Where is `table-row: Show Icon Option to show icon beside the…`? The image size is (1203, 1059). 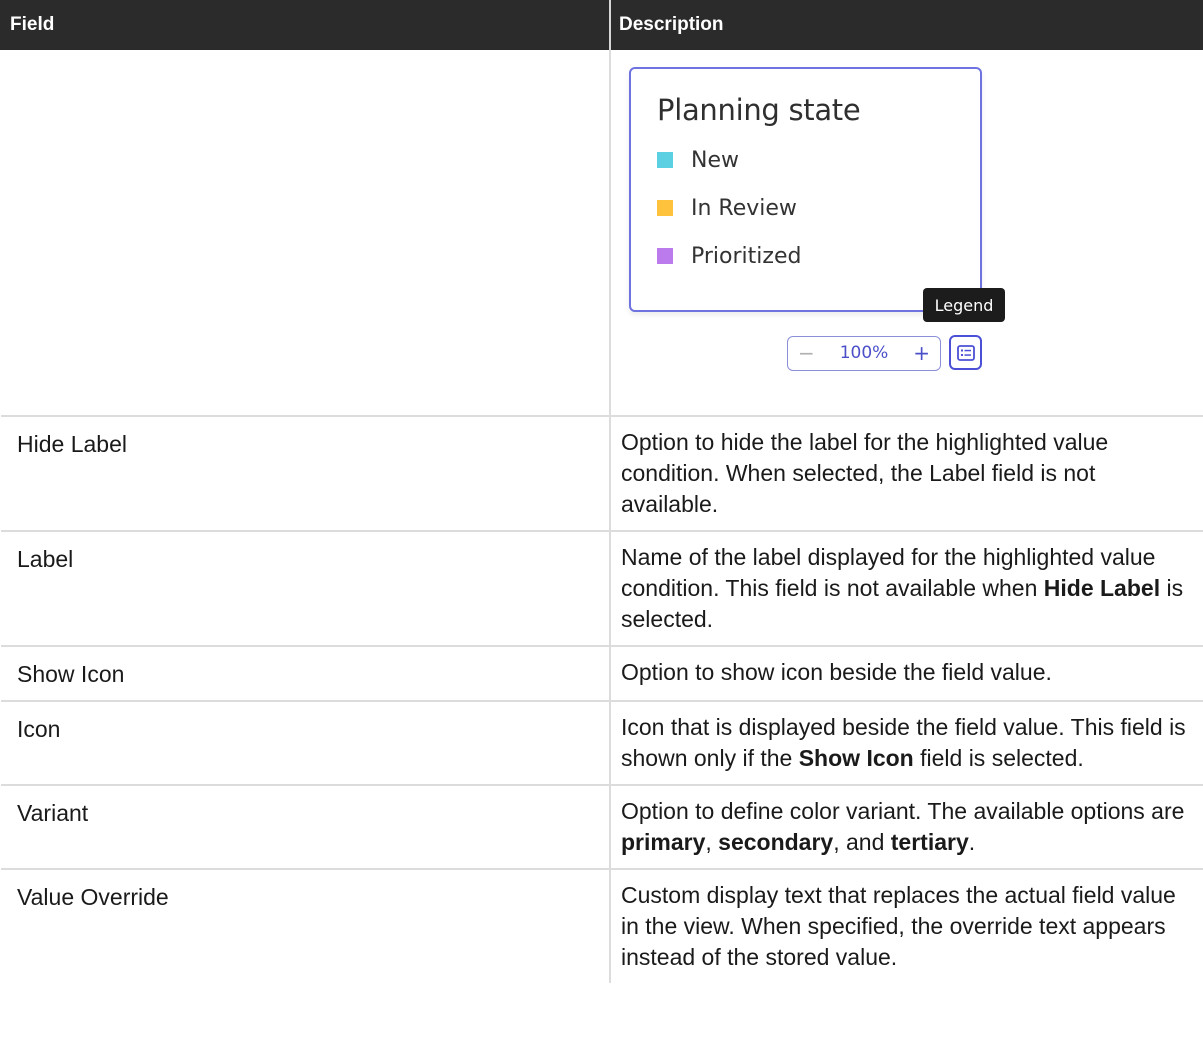
table-row: Show Icon Option to show icon beside the… is located at coordinates (602, 674).